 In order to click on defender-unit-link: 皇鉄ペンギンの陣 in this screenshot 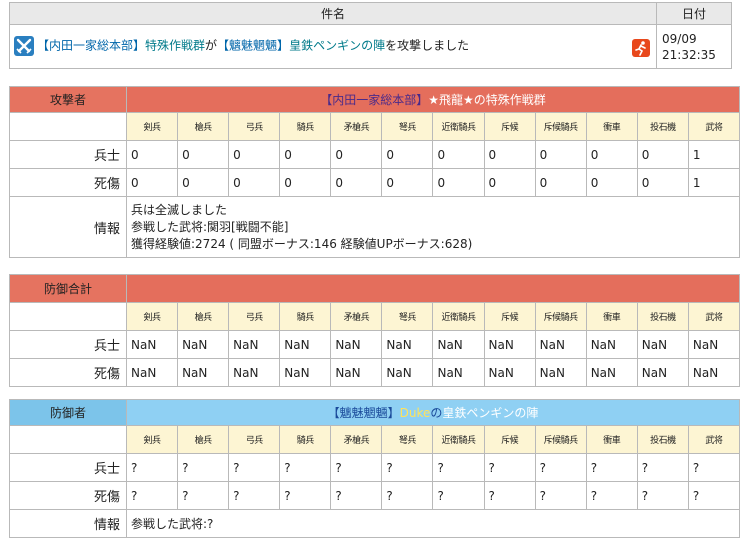, I will do `click(337, 46)`.